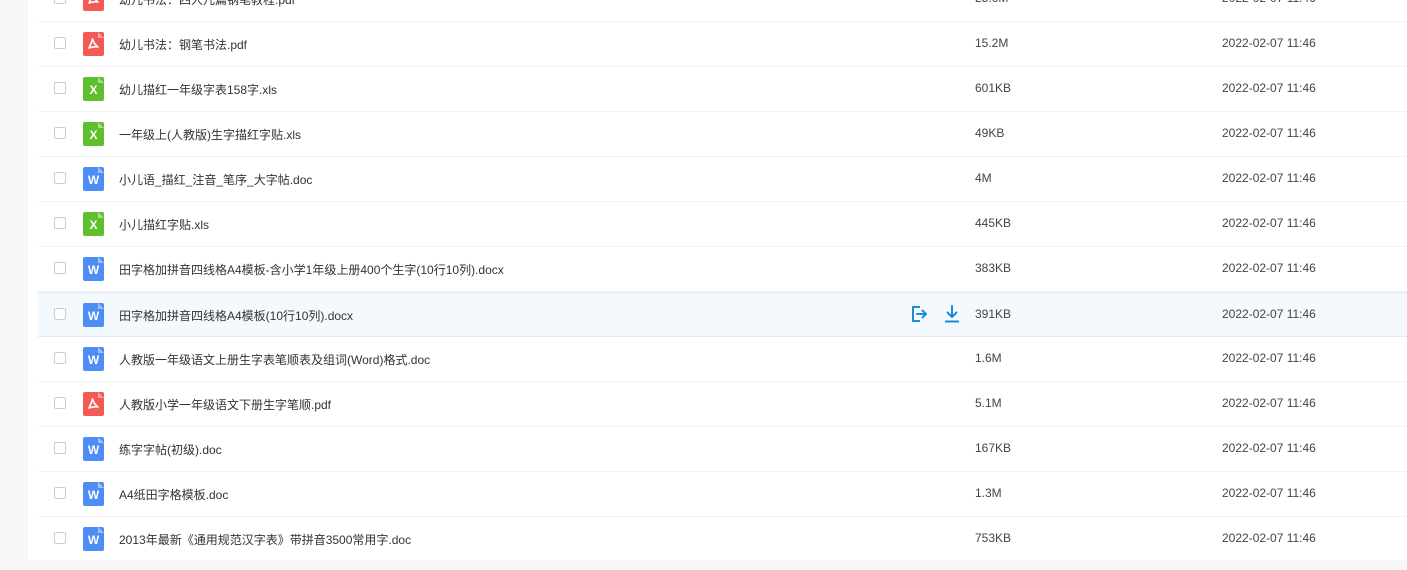 The height and width of the screenshot is (570, 1407). What do you see at coordinates (988, 493) in the screenshot?
I see `file-size: 1.3M` at bounding box center [988, 493].